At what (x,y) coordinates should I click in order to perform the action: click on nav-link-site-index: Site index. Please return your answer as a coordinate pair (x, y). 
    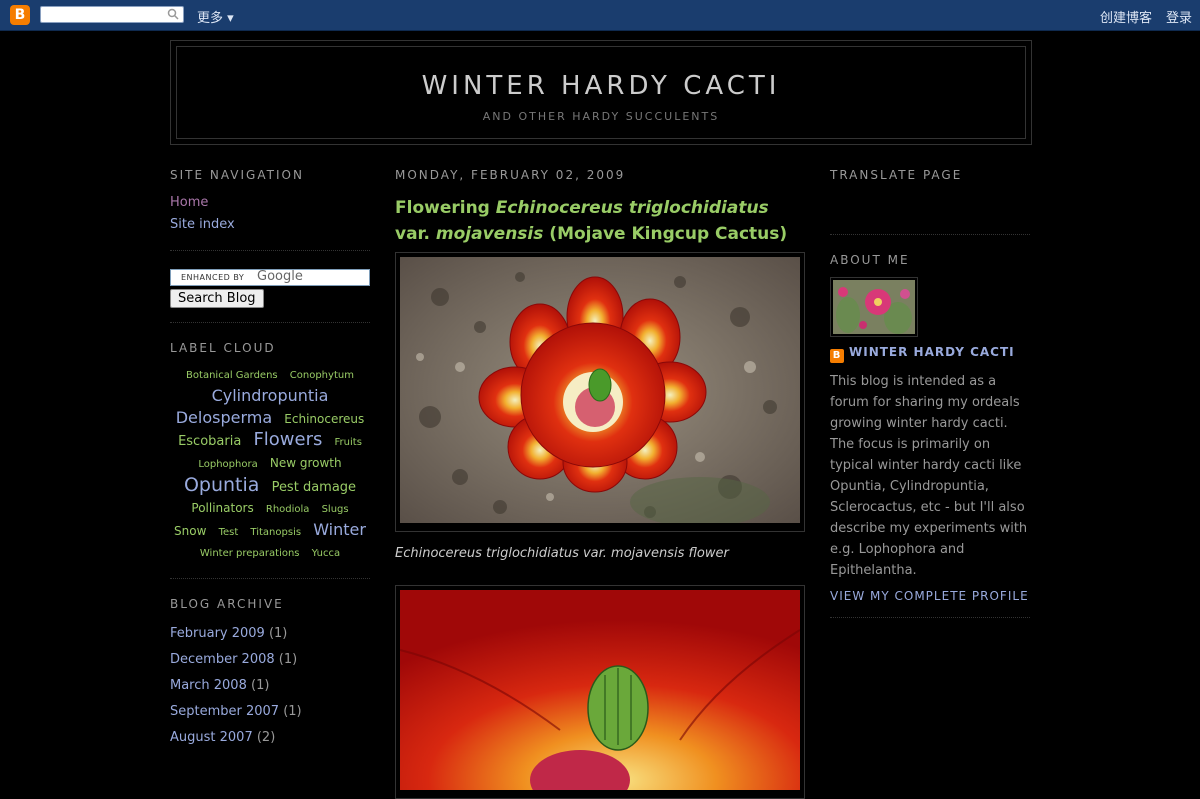
    Looking at the image, I should click on (270, 225).